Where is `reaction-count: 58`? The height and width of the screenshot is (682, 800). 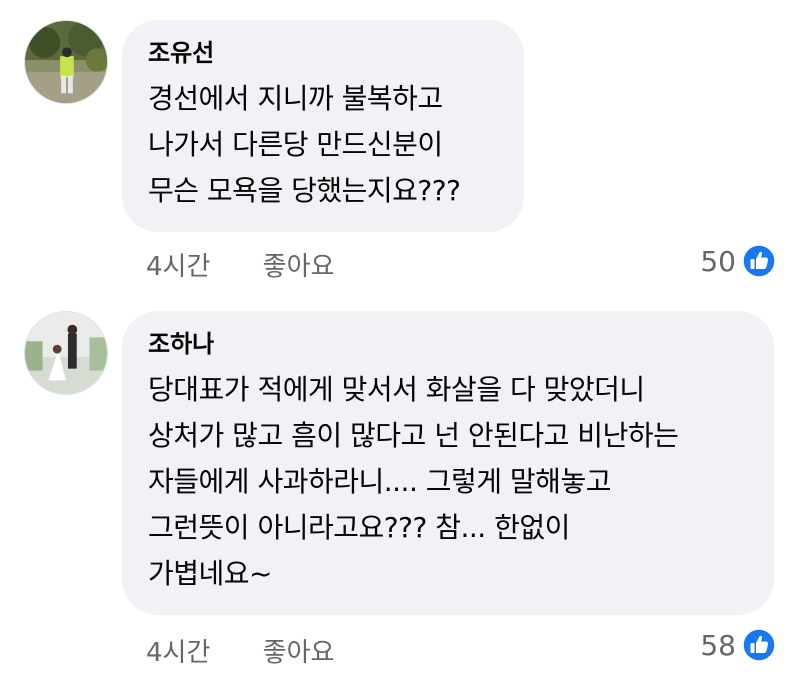
reaction-count: 58 is located at coordinates (718, 645).